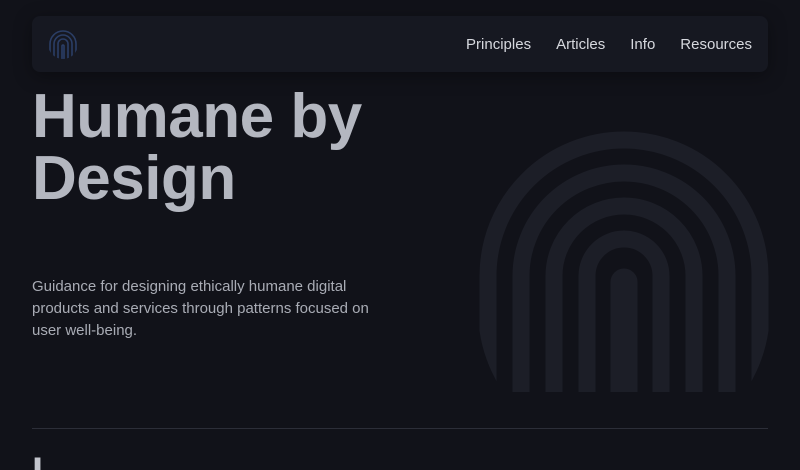 The image size is (800, 470). Describe the element at coordinates (716, 44) in the screenshot. I see `nav-link-resources: Resources` at that location.